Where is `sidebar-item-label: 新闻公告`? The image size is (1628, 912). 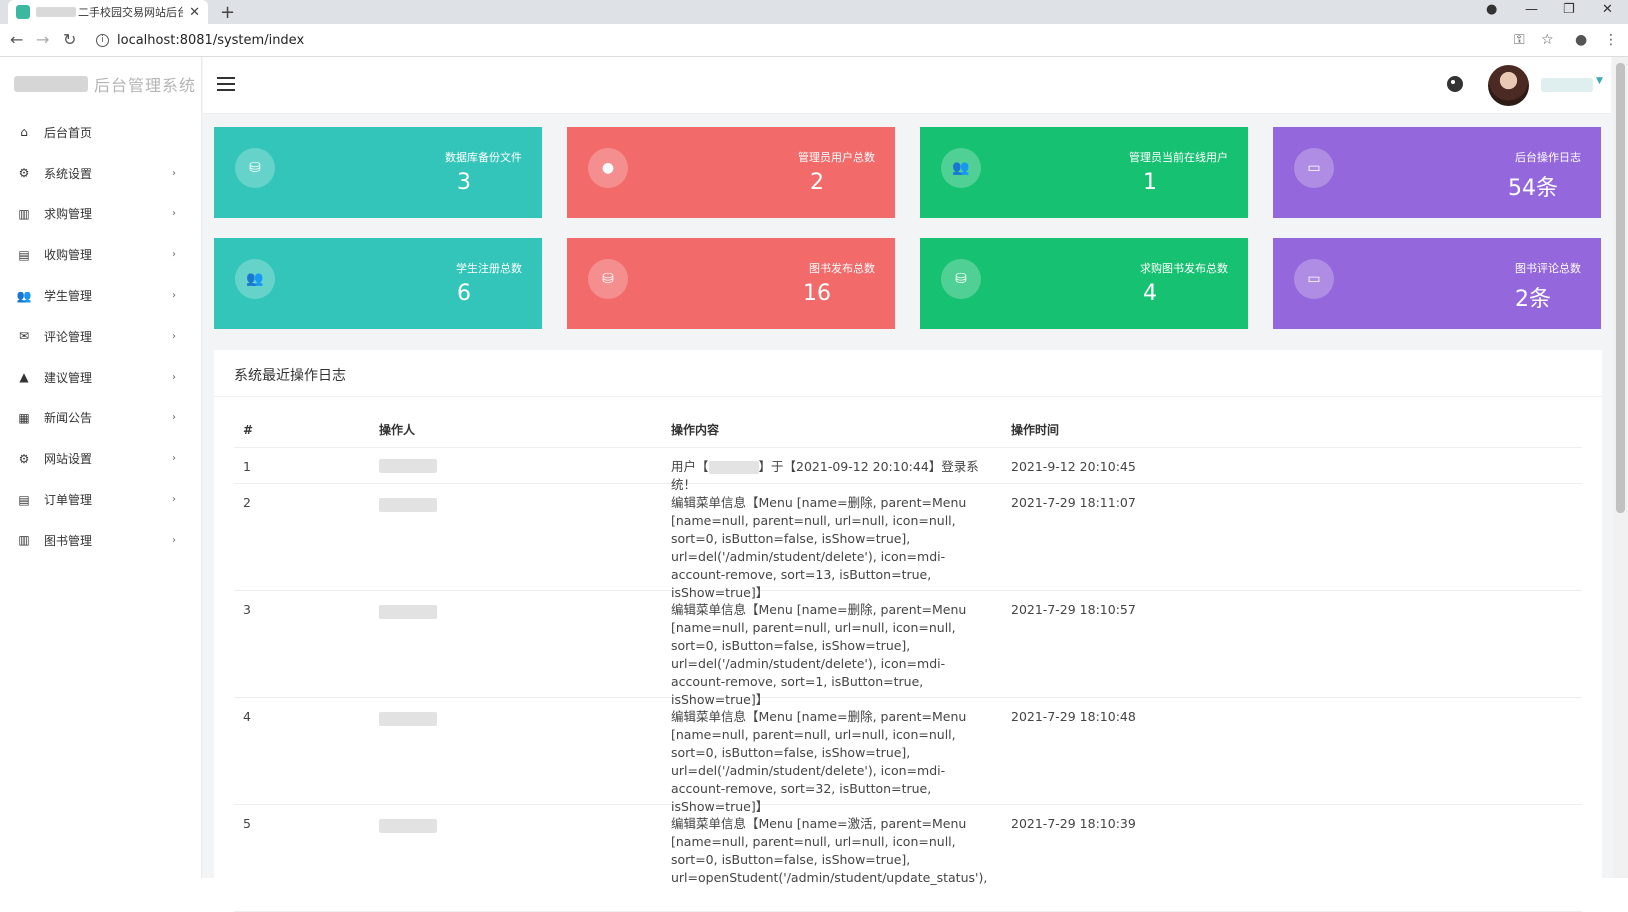
sidebar-item-label: 新闻公告 is located at coordinates (68, 418).